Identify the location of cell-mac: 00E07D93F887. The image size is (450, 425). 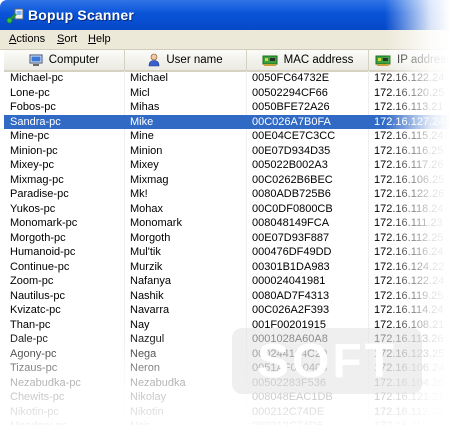
(291, 237).